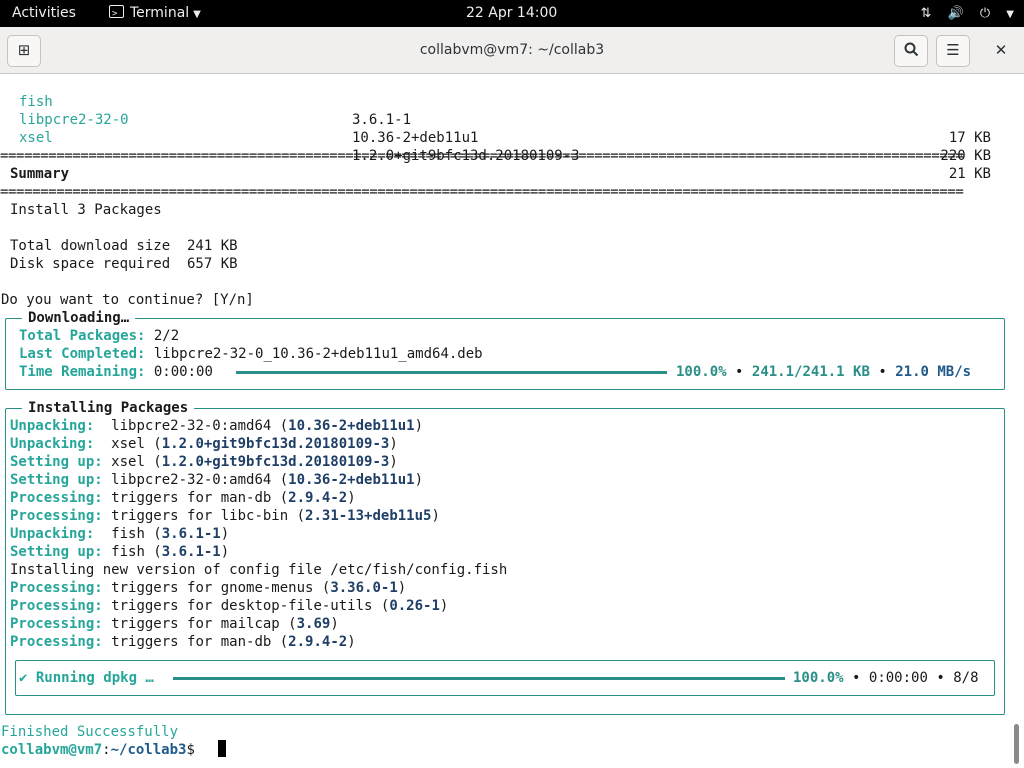  Describe the element at coordinates (195, 750) in the screenshot. I see `prompt-symbol: $` at that location.